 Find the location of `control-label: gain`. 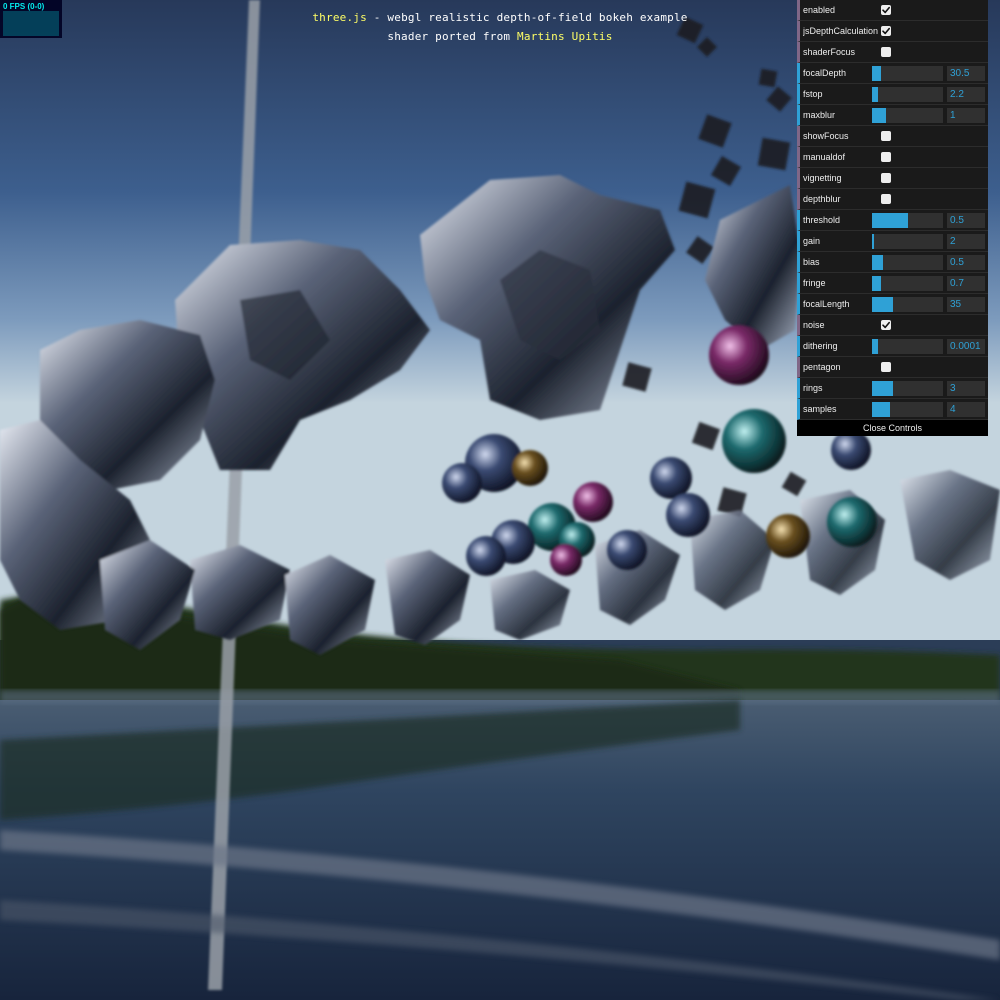

control-label: gain is located at coordinates (812, 241).